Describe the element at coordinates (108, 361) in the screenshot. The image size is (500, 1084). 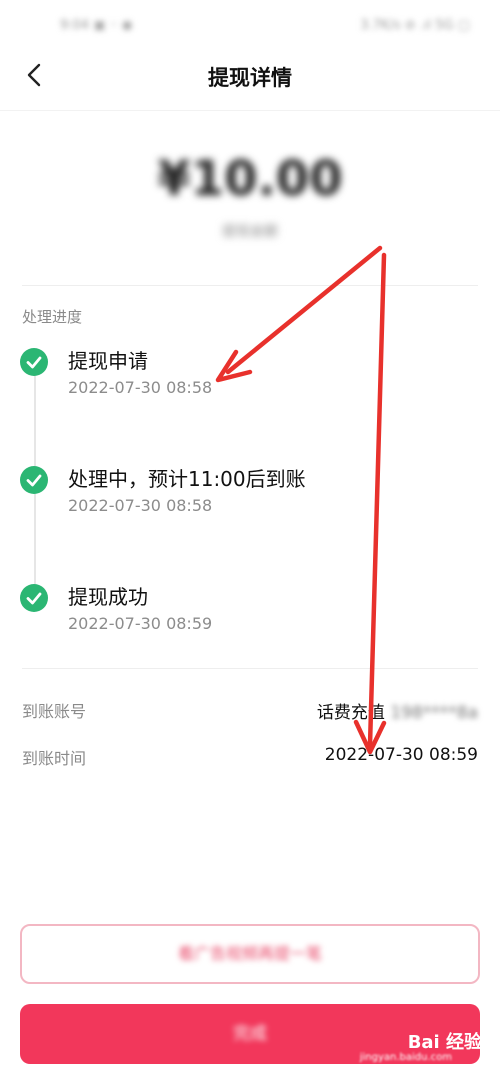
I see `step-title: 提现申请` at that location.